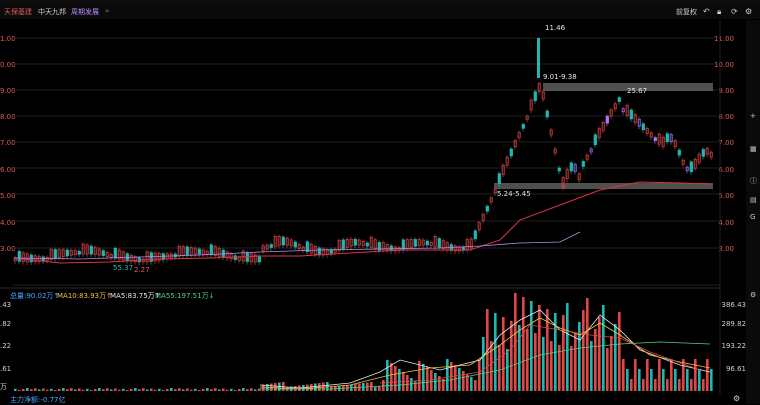 This screenshot has height=405, width=760. What do you see at coordinates (735, 369) in the screenshot?
I see `vol-right-tick: 96.61` at bounding box center [735, 369].